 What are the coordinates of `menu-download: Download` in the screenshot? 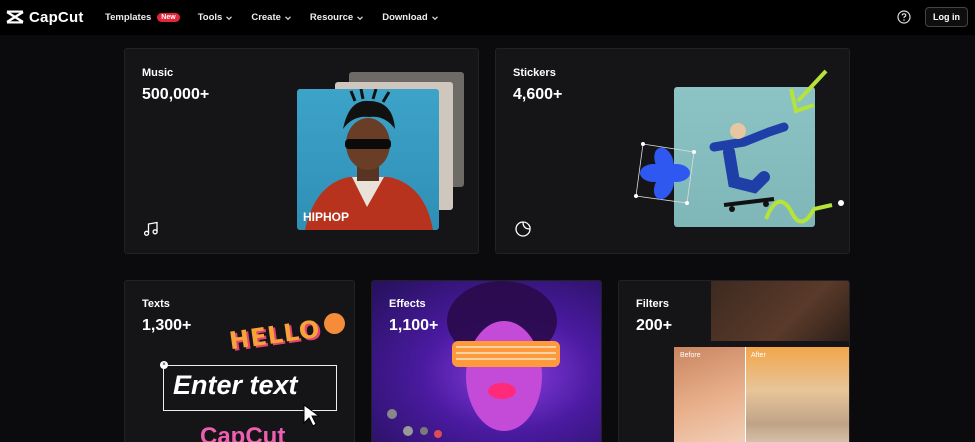 It's located at (410, 17).